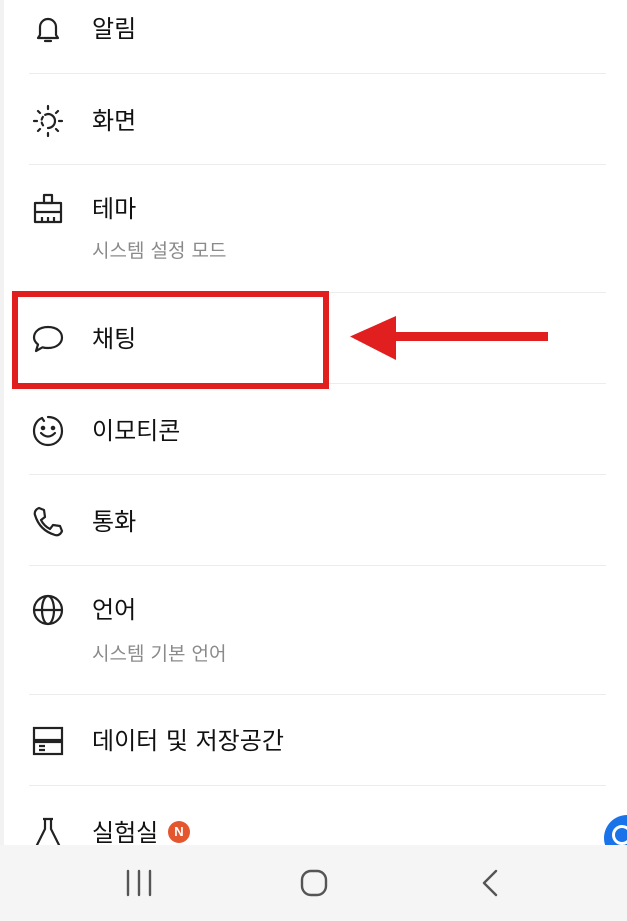 The image size is (627, 921). Describe the element at coordinates (159, 654) in the screenshot. I see `settings-item-sublabel: 시스템 기본 언어` at that location.